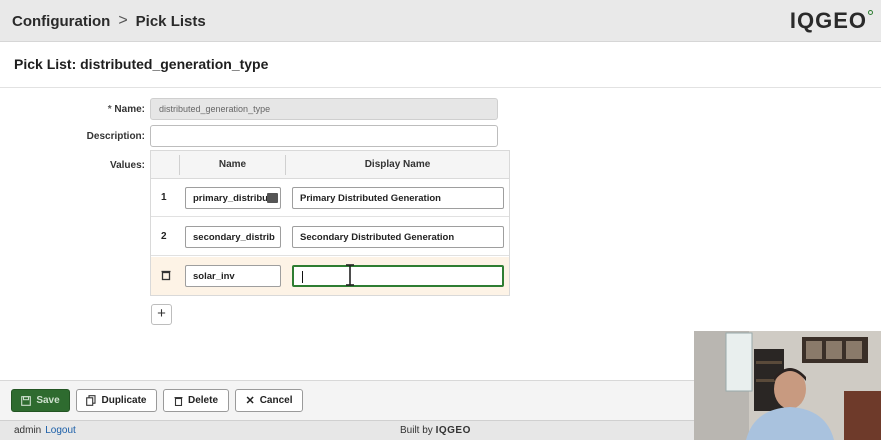 The image size is (881, 440). I want to click on username: admin, so click(28, 430).